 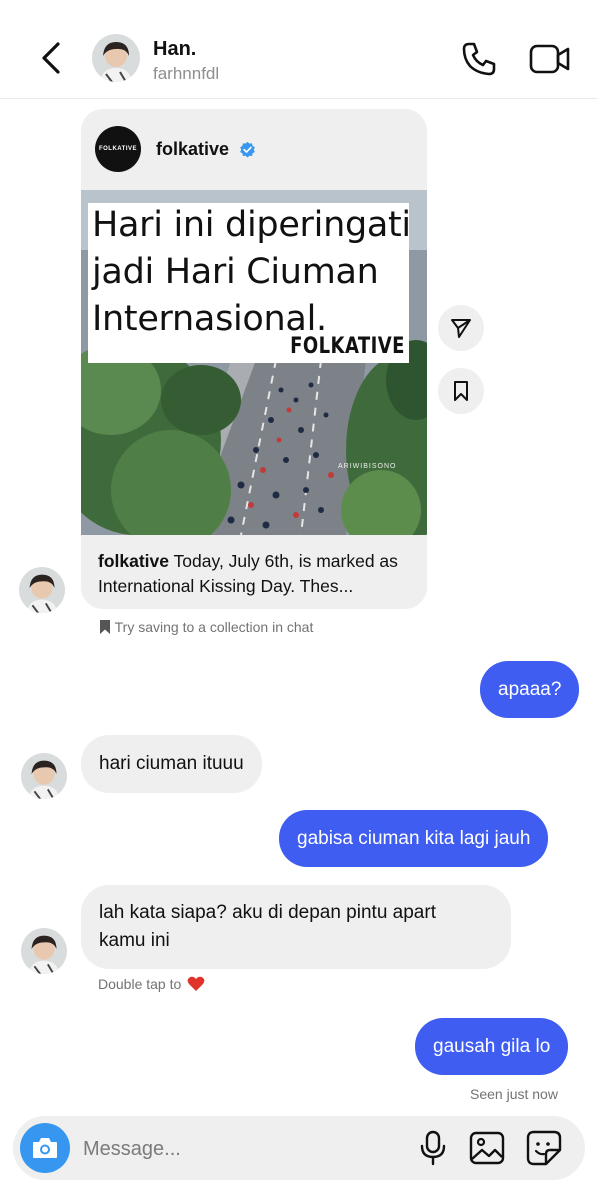 I want to click on chat-header: Han. farhnnfdl, so click(x=298, y=49).